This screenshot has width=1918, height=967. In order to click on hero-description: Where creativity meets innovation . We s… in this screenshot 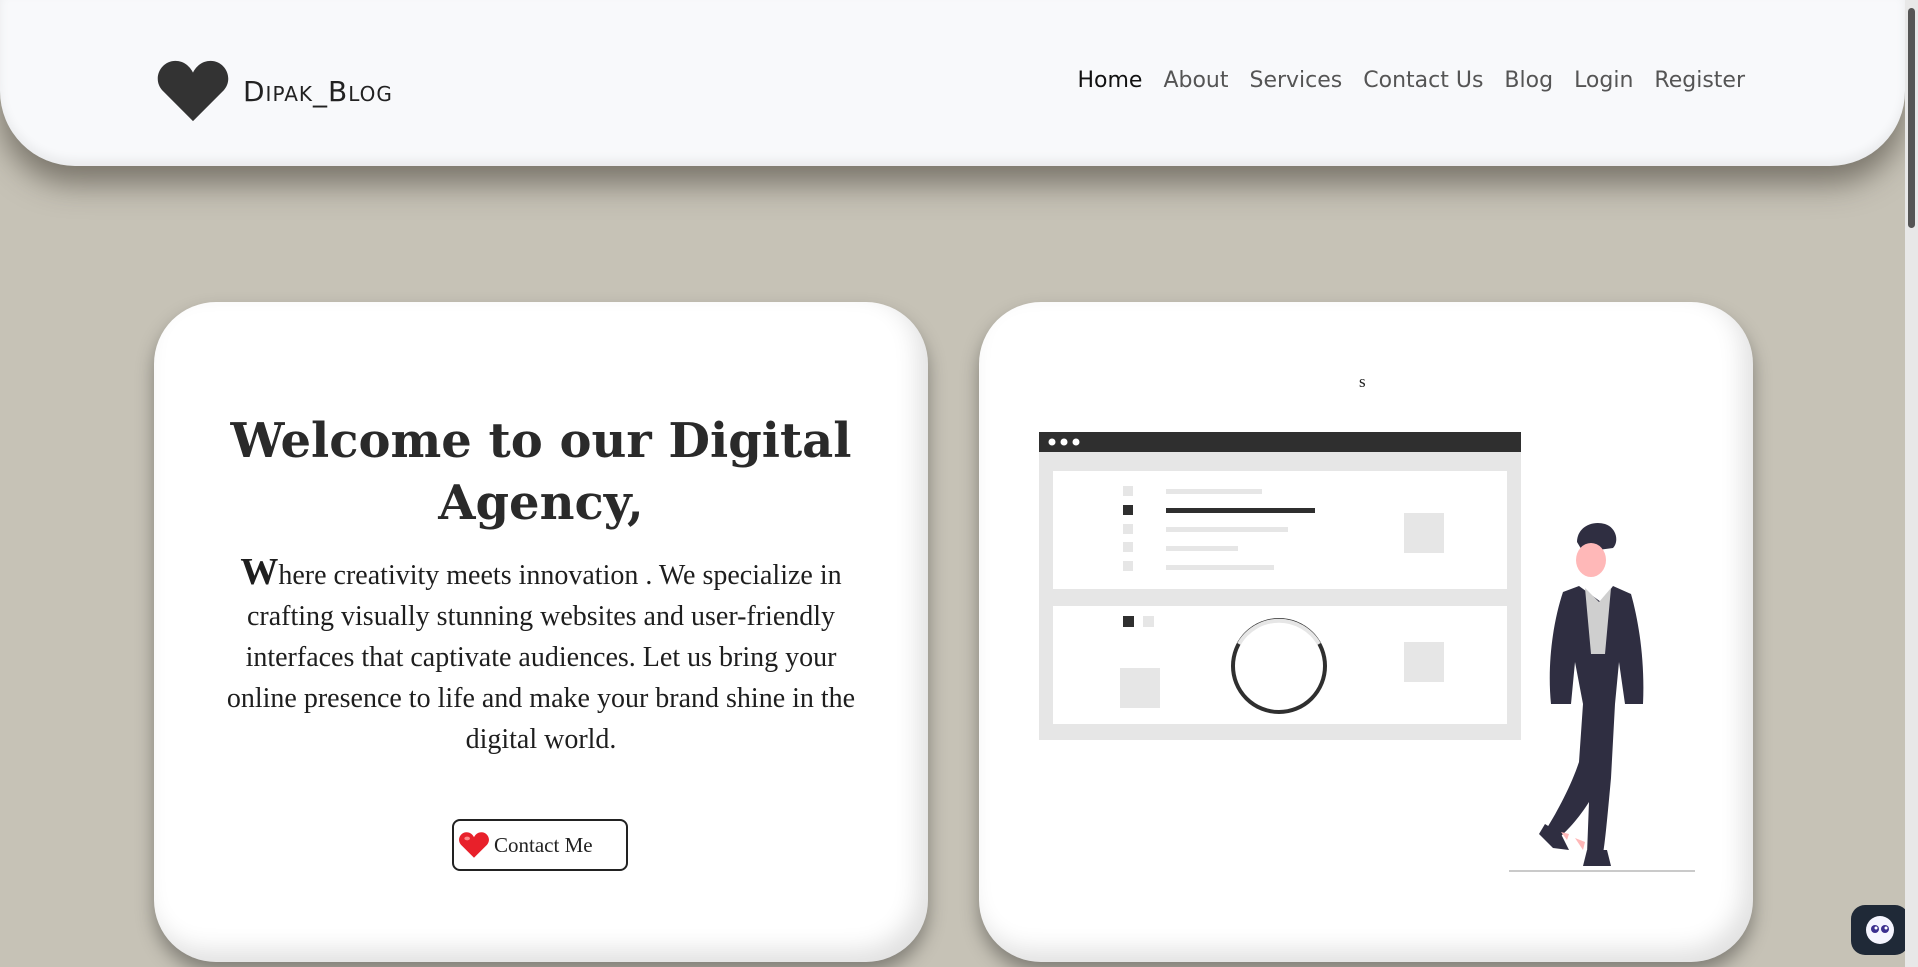, I will do `click(541, 656)`.